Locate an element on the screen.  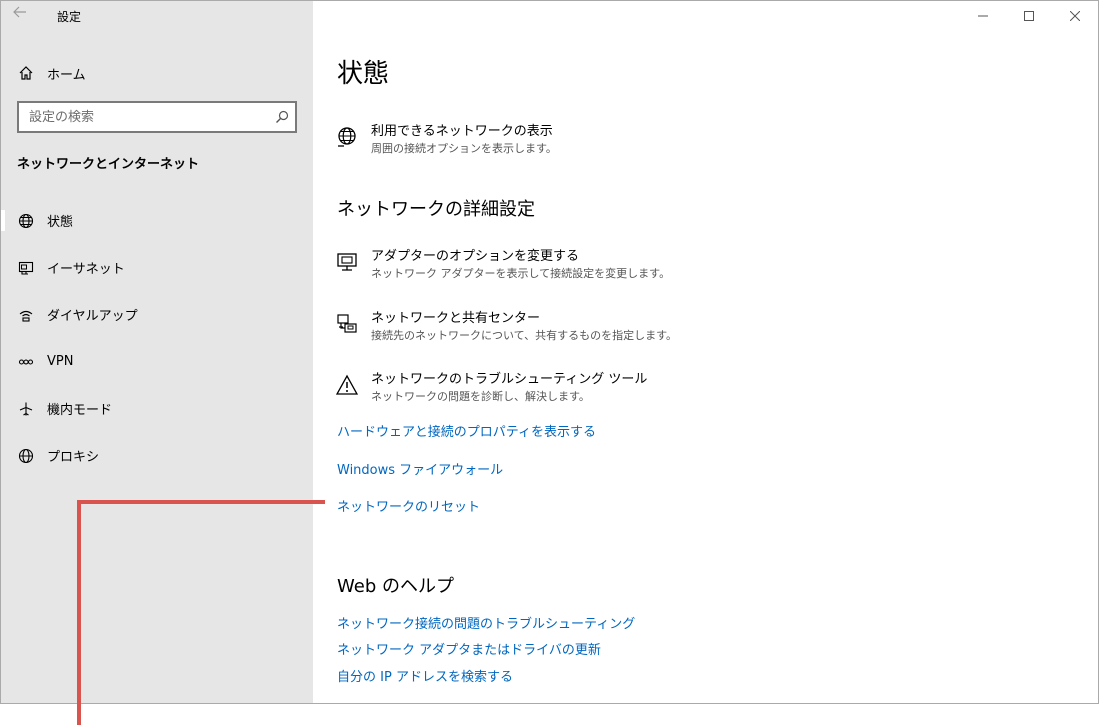
firewall-link: Windows ファイアウォール is located at coordinates (420, 468).